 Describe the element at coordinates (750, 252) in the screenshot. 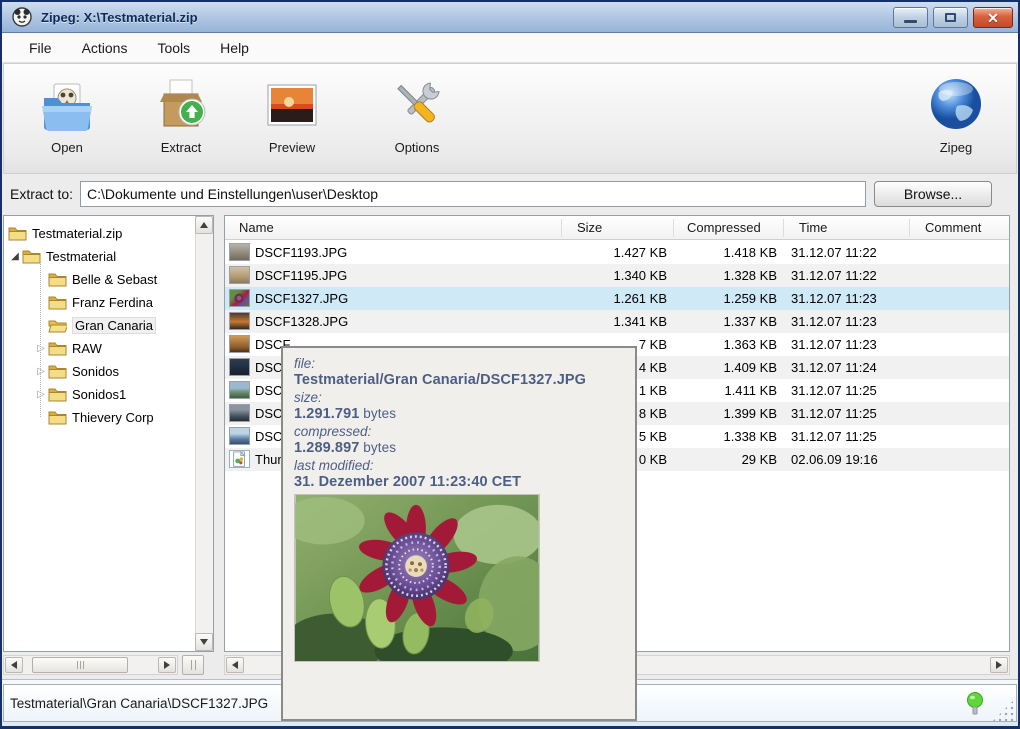

I see `compressed-cell: 1.418 KB` at that location.